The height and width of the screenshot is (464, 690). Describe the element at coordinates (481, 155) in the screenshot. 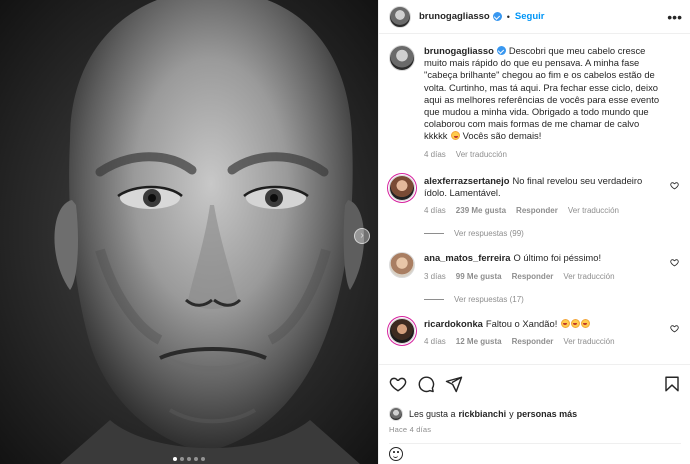

I see `caption-translate: Ver traducción` at that location.